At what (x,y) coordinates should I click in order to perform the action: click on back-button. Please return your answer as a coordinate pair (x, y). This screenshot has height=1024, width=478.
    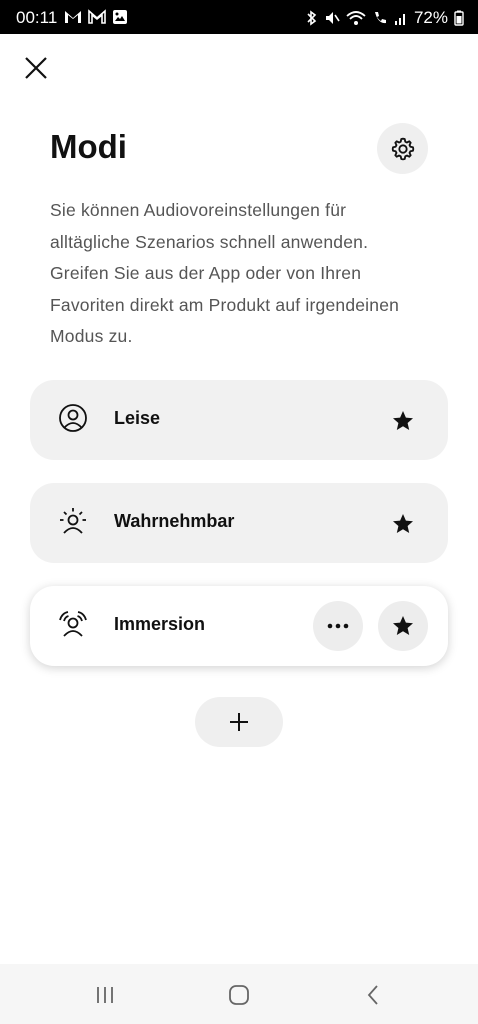
    Looking at the image, I should click on (373, 995).